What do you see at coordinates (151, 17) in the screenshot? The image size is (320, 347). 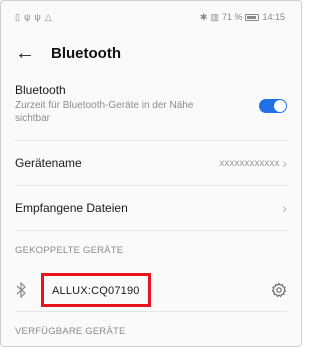 I see `status-bar: ▯ ψ ψ △ ✱ ▥ 71 % 14:15` at bounding box center [151, 17].